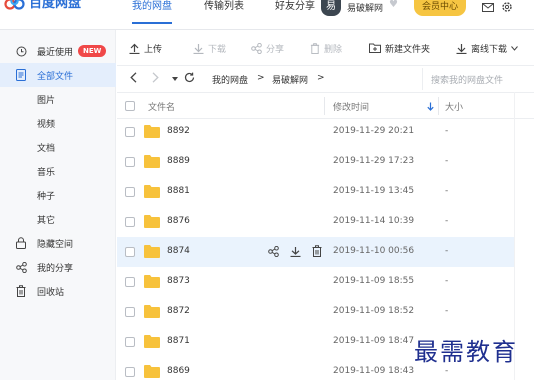 This screenshot has width=534, height=380. What do you see at coordinates (315, 132) in the screenshot?
I see `table-row: 8892 2019-11-29 20:21 -` at bounding box center [315, 132].